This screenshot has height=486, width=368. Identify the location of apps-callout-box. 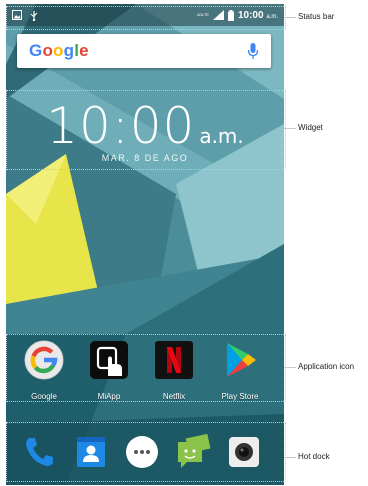
(146, 368).